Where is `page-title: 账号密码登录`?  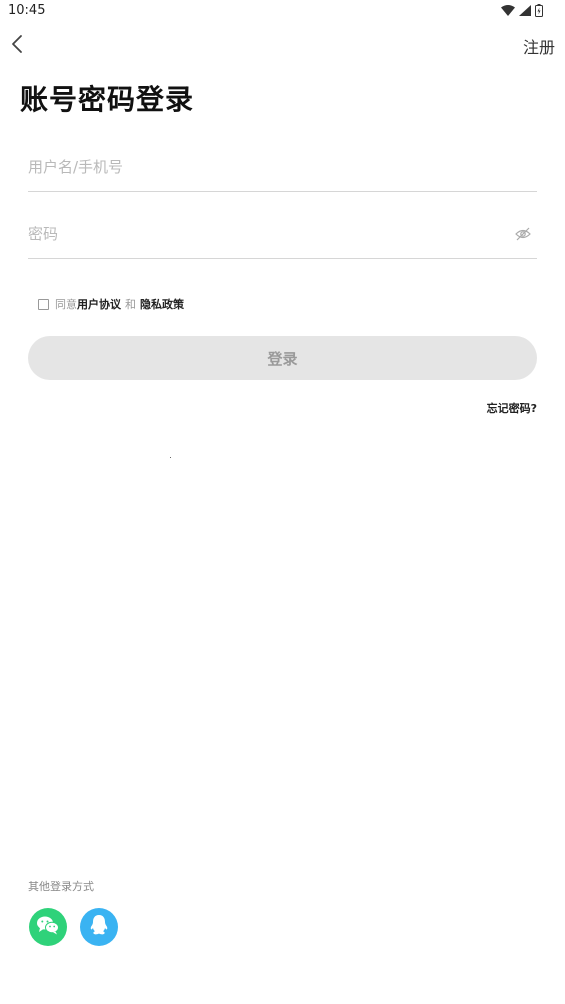 page-title: 账号密码登录 is located at coordinates (107, 99).